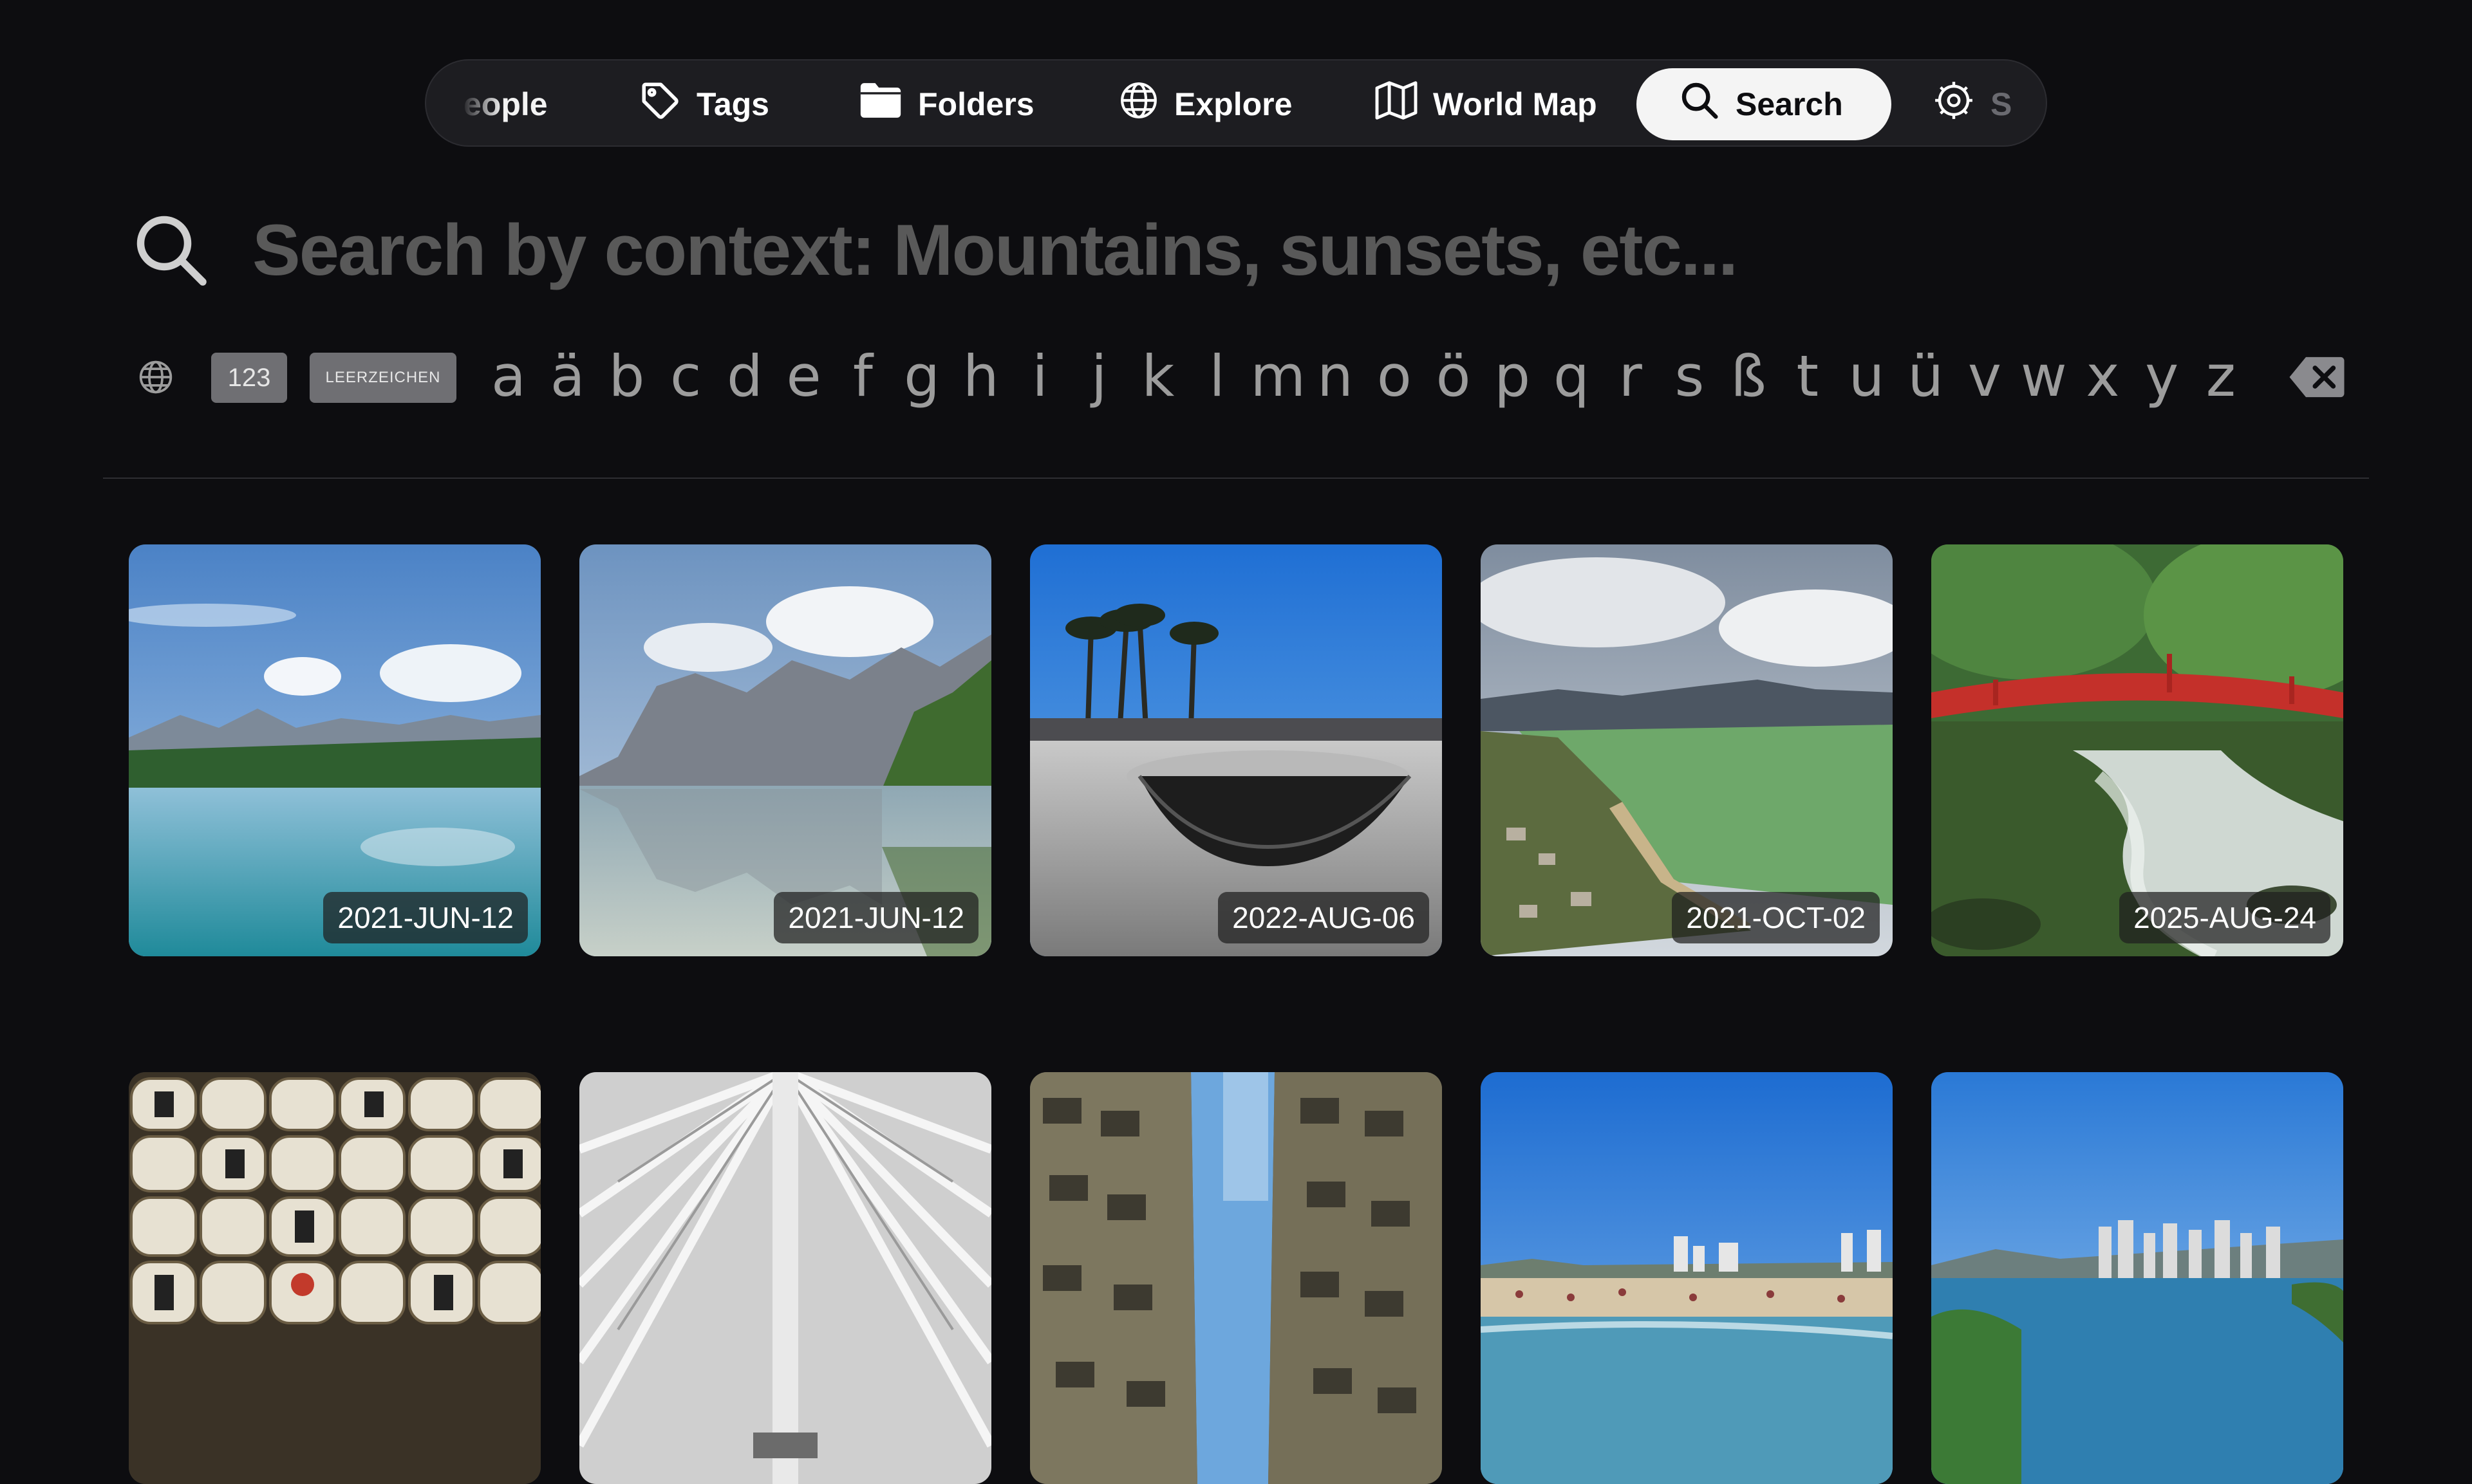 The width and height of the screenshot is (2472, 1484). I want to click on key-a-umlaut: ä, so click(568, 376).